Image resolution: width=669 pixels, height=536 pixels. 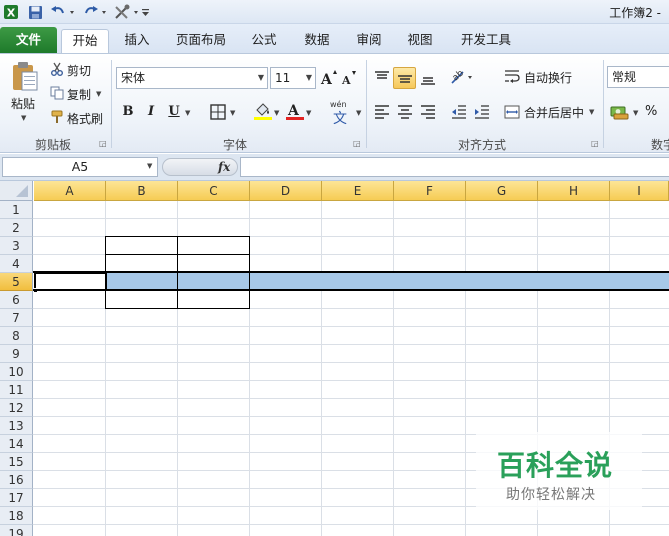 What do you see at coordinates (16, 516) in the screenshot?
I see `row-header-18: 18` at bounding box center [16, 516].